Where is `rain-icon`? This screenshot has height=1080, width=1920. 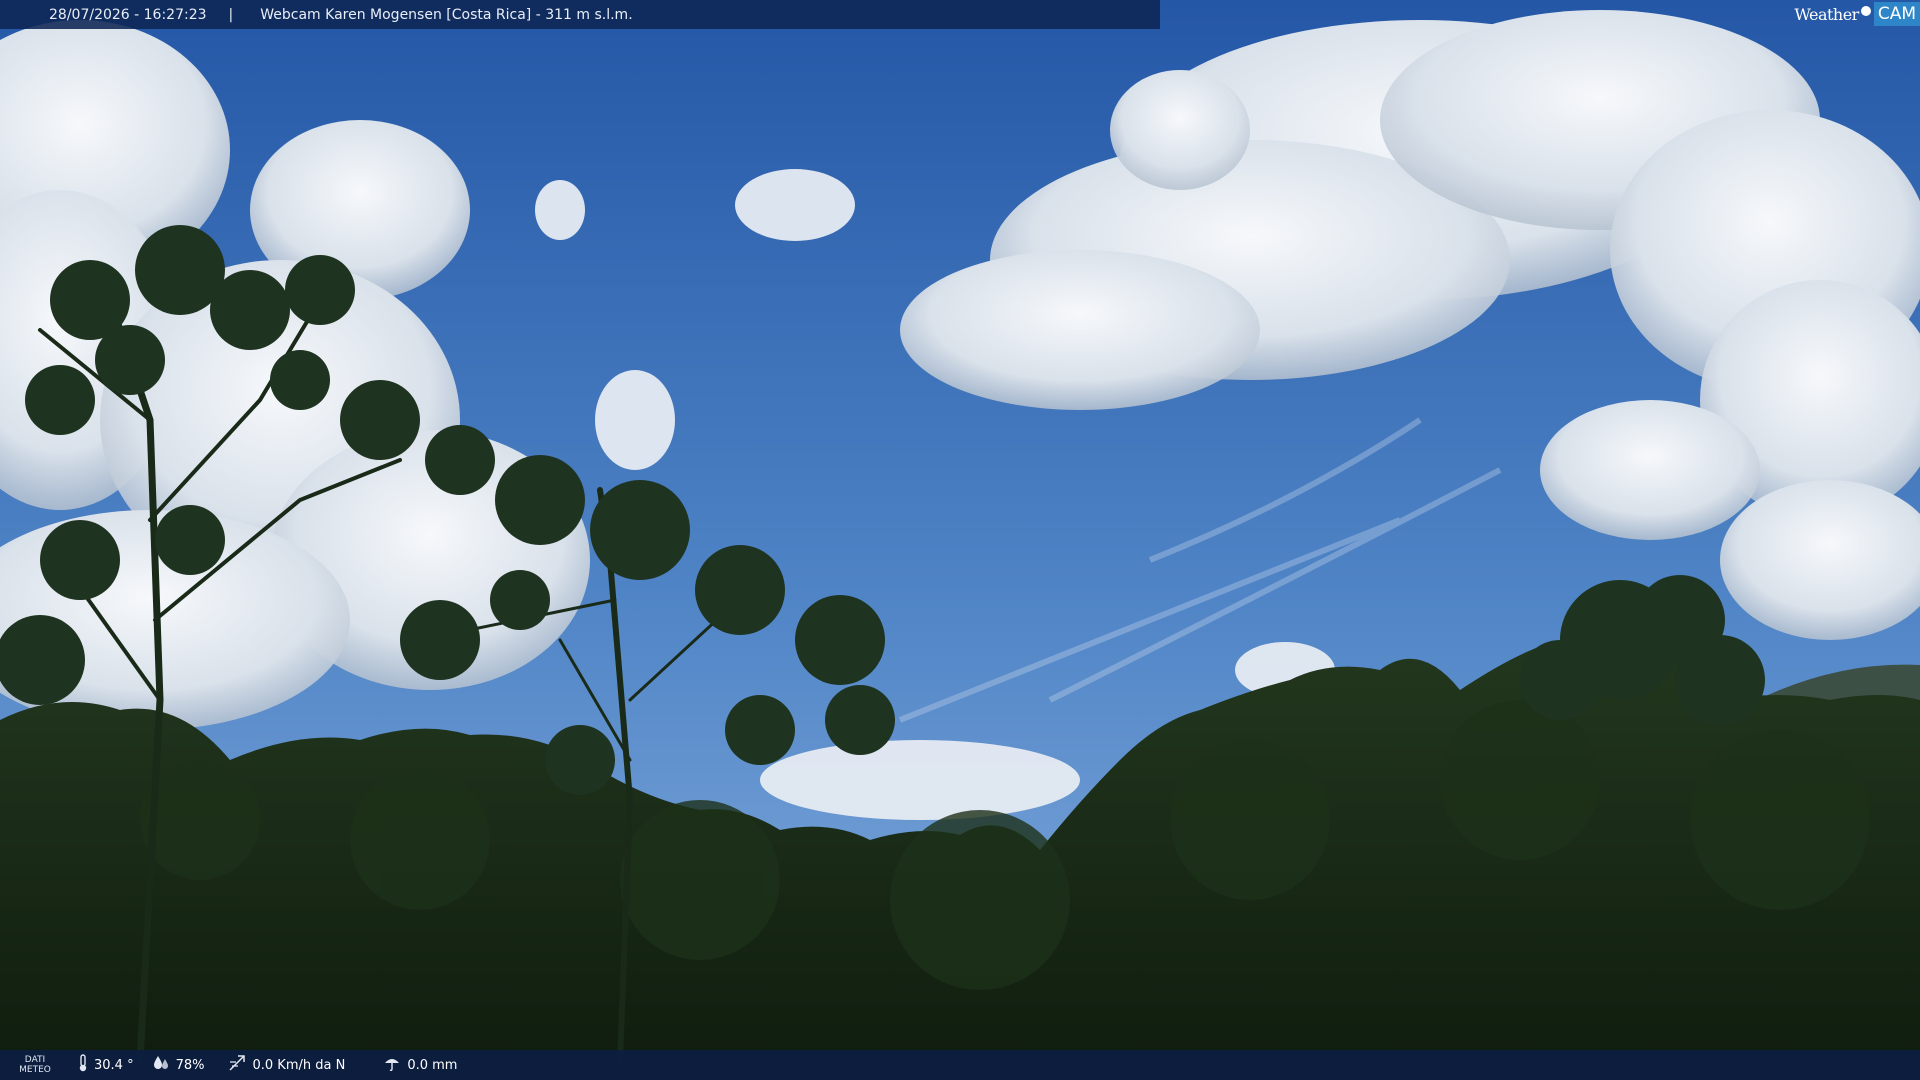 rain-icon is located at coordinates (392, 1065).